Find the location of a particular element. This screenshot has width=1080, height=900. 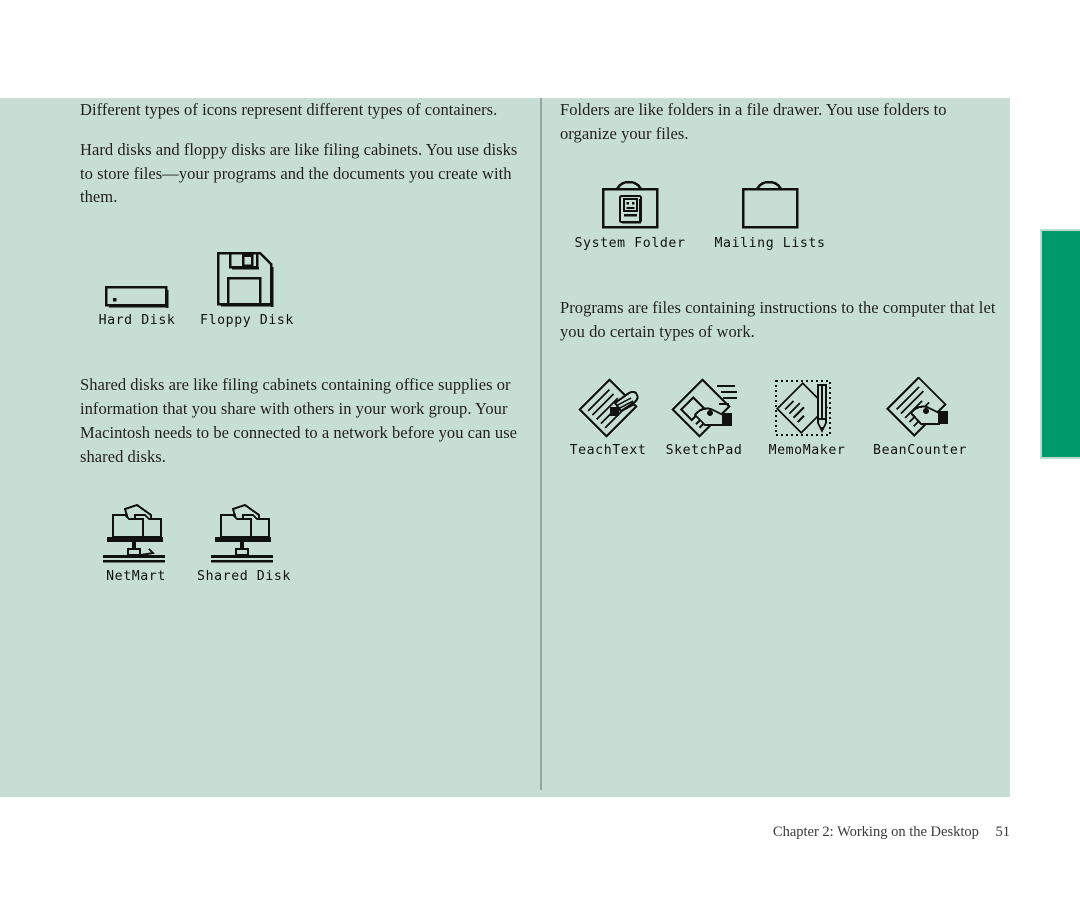

folder-icon is located at coordinates (770, 206).